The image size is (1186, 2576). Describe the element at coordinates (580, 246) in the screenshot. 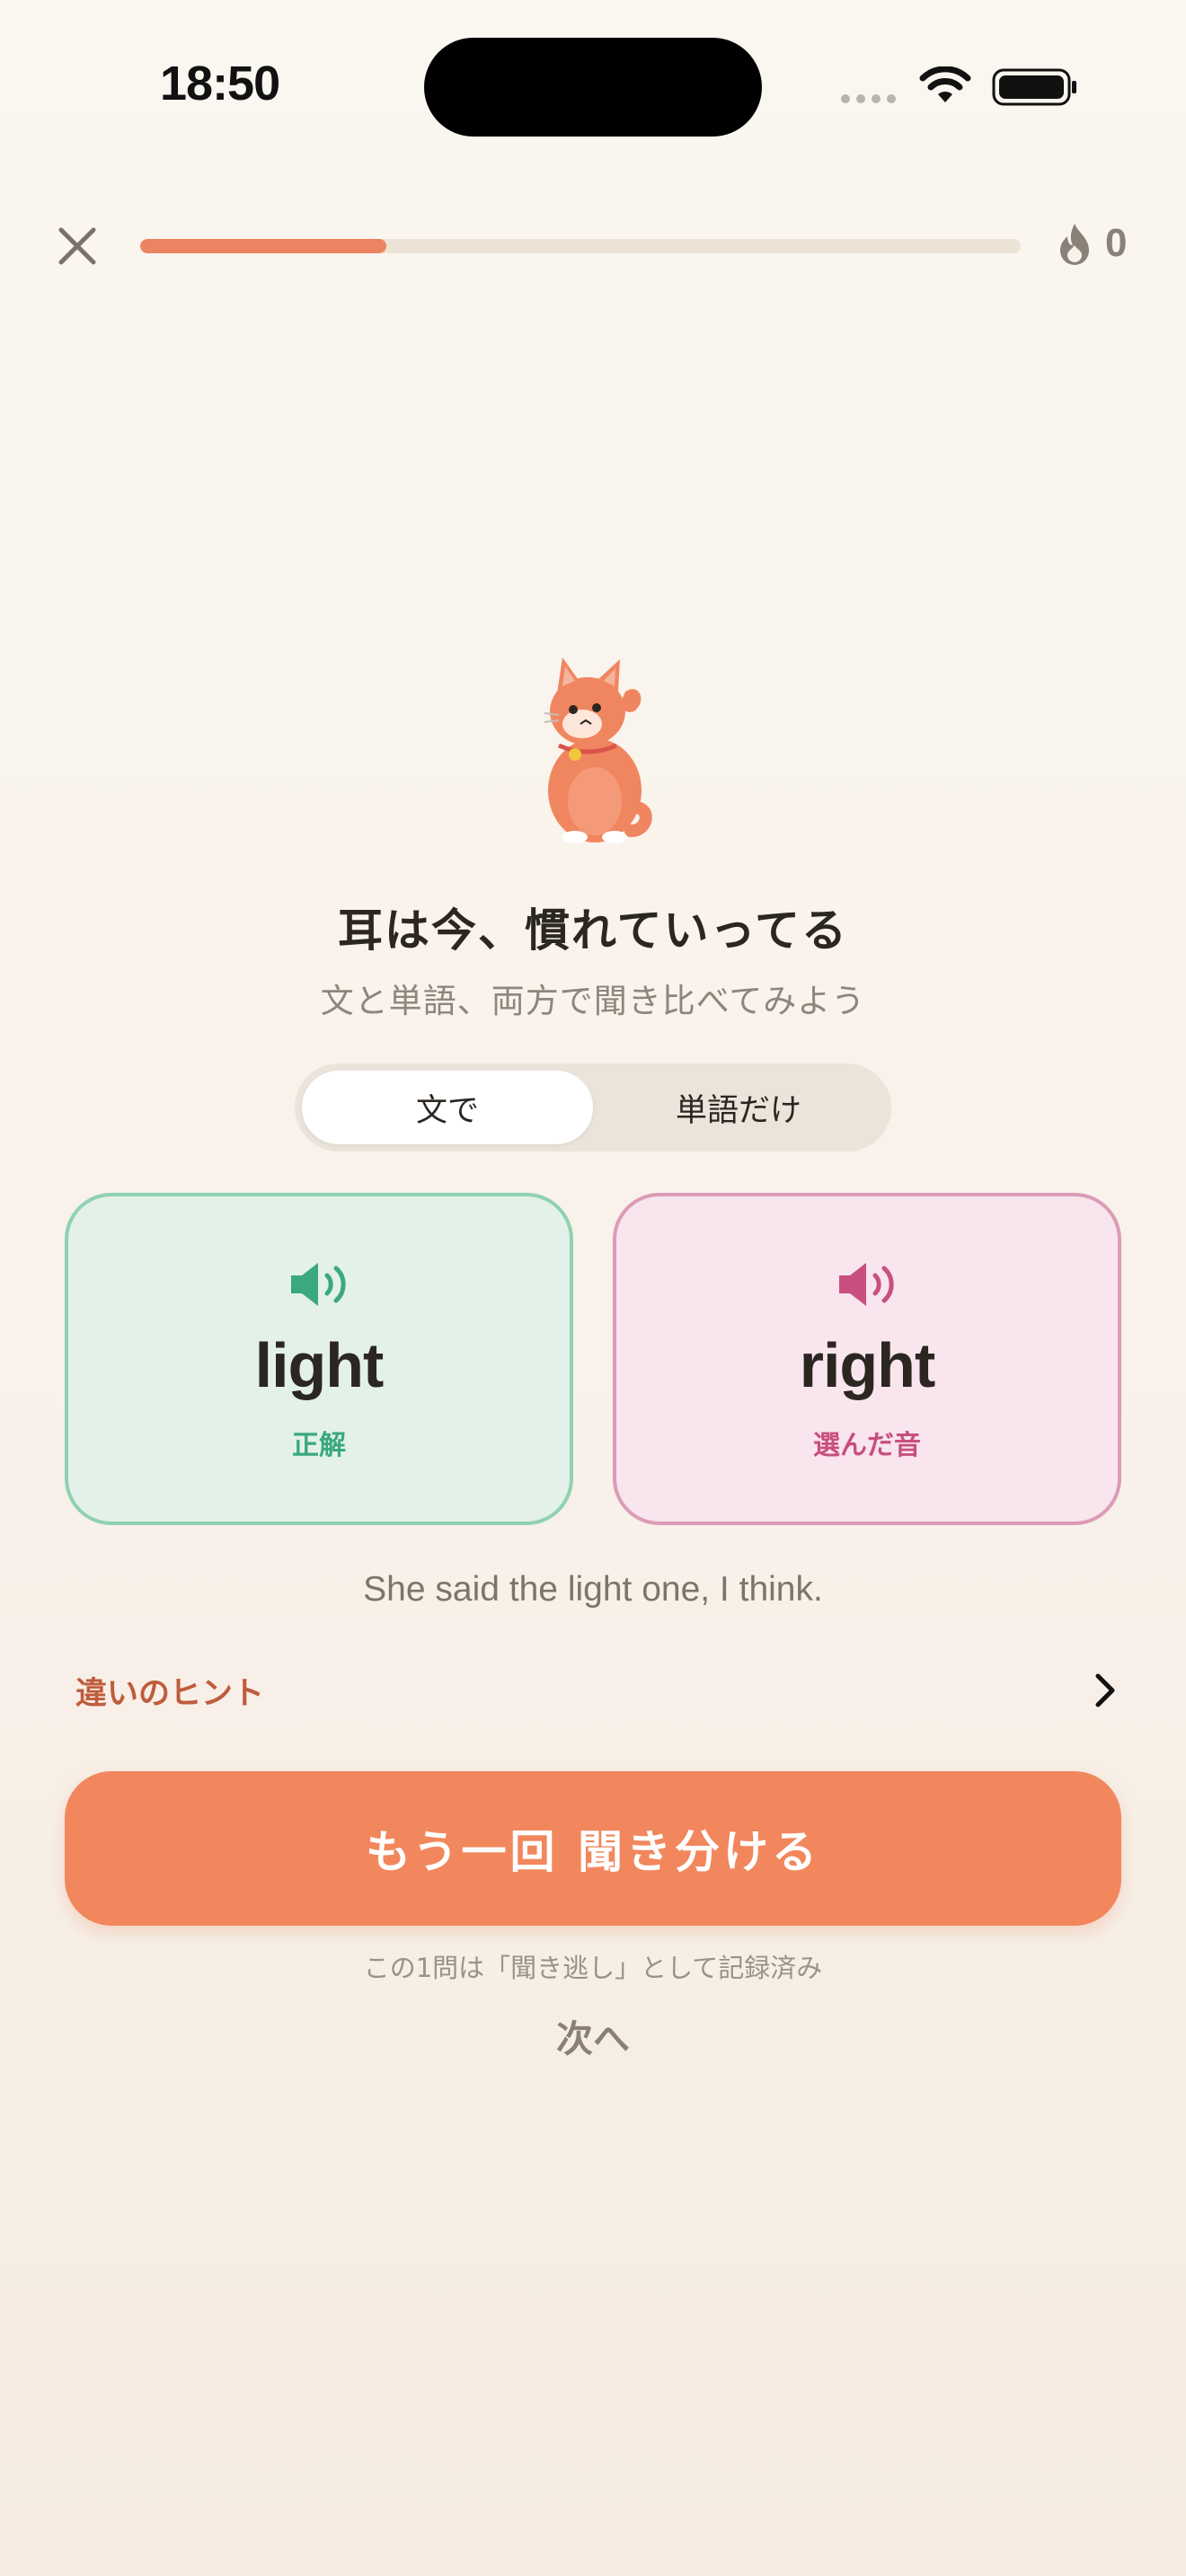

I see `lesson-progress-bar` at that location.